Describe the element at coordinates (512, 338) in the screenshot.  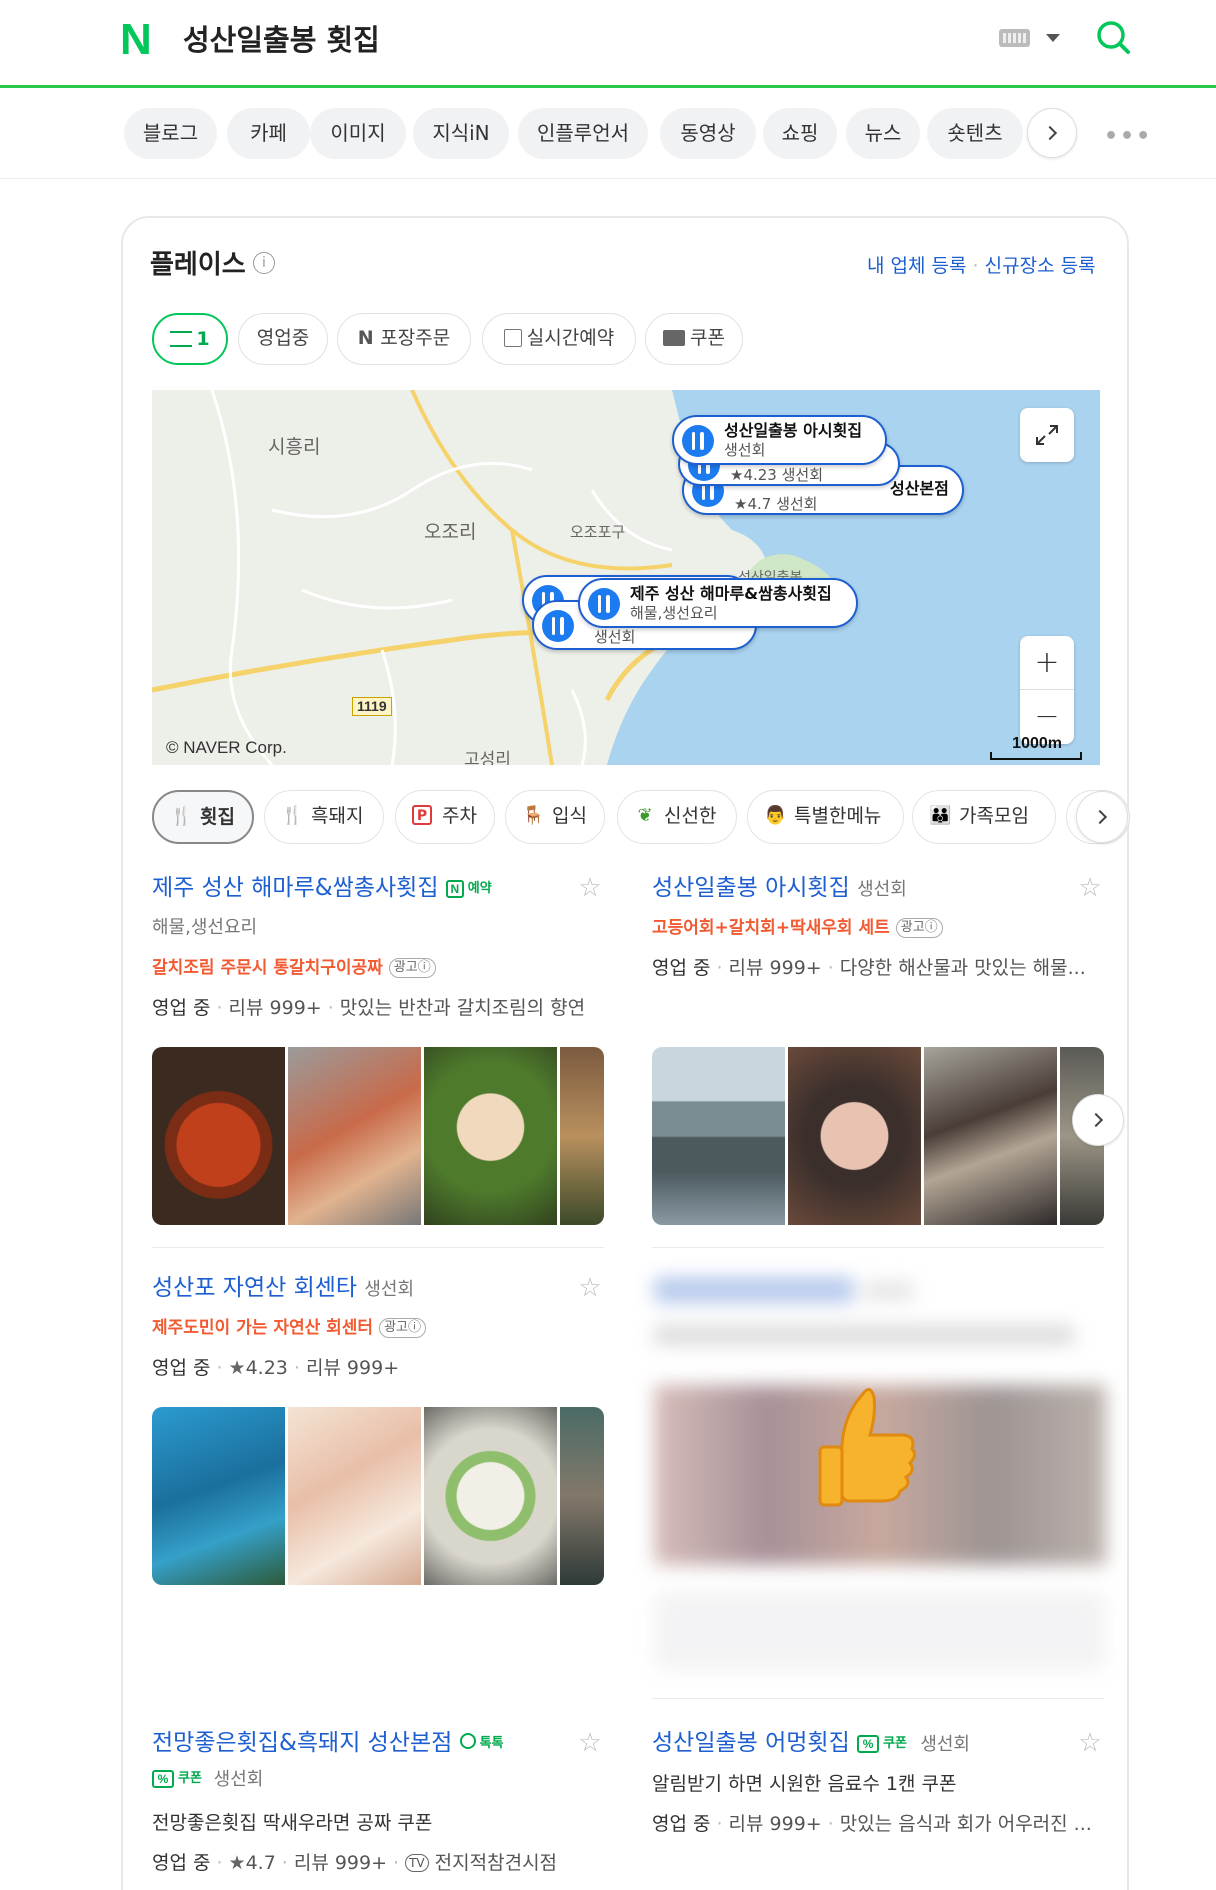
I see `calendar-icon` at that location.